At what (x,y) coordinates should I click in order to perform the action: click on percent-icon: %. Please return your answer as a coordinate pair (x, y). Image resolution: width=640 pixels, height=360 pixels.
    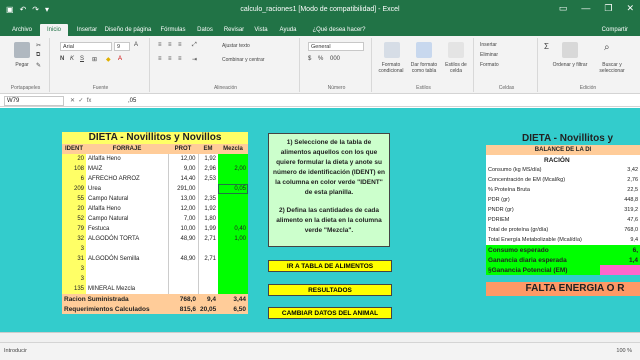
    Looking at the image, I should click on (320, 59).